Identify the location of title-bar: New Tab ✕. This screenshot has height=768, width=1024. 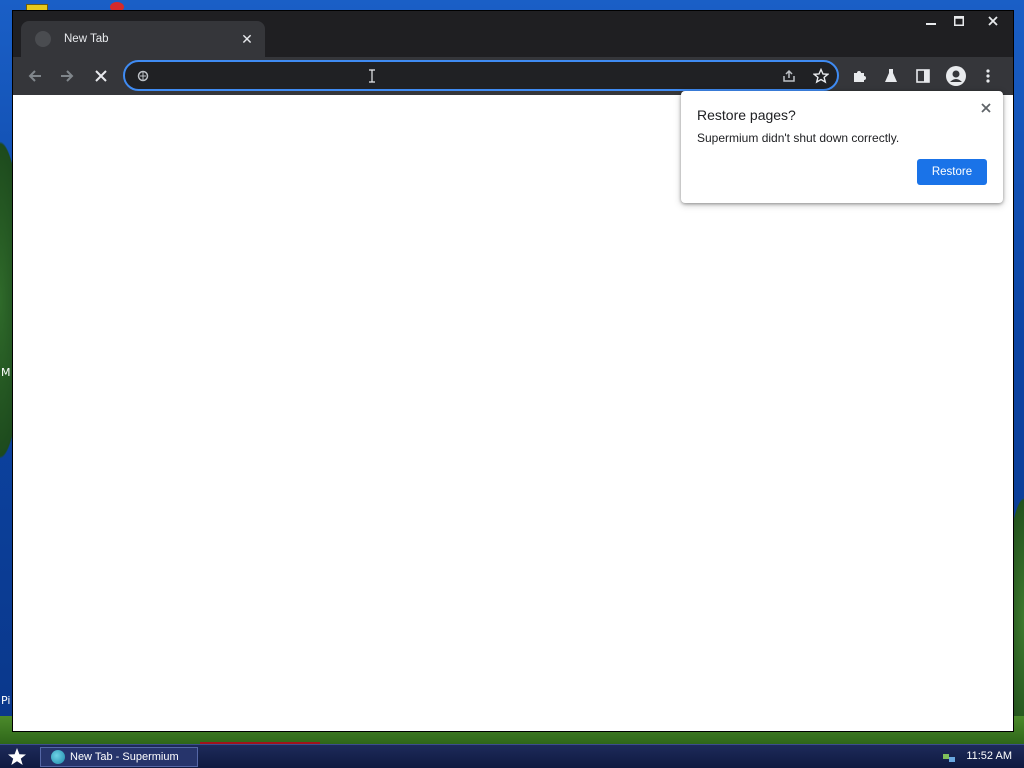
(513, 34).